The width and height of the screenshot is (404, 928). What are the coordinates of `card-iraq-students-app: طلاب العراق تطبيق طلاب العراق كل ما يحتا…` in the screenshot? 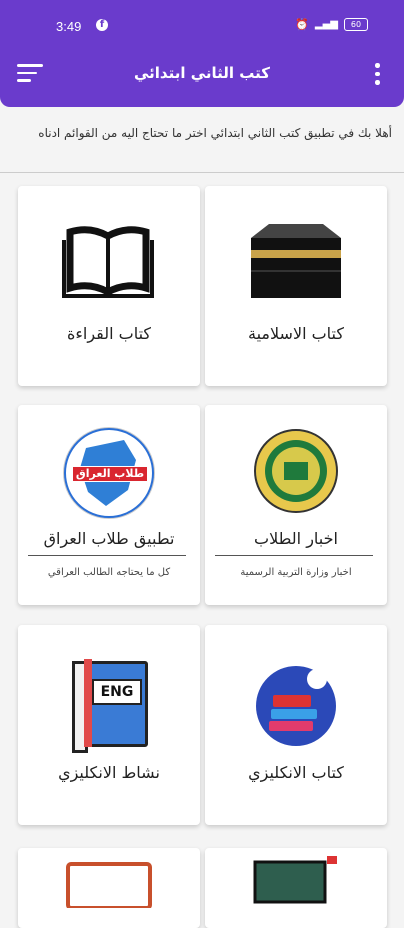 It's located at (109, 505).